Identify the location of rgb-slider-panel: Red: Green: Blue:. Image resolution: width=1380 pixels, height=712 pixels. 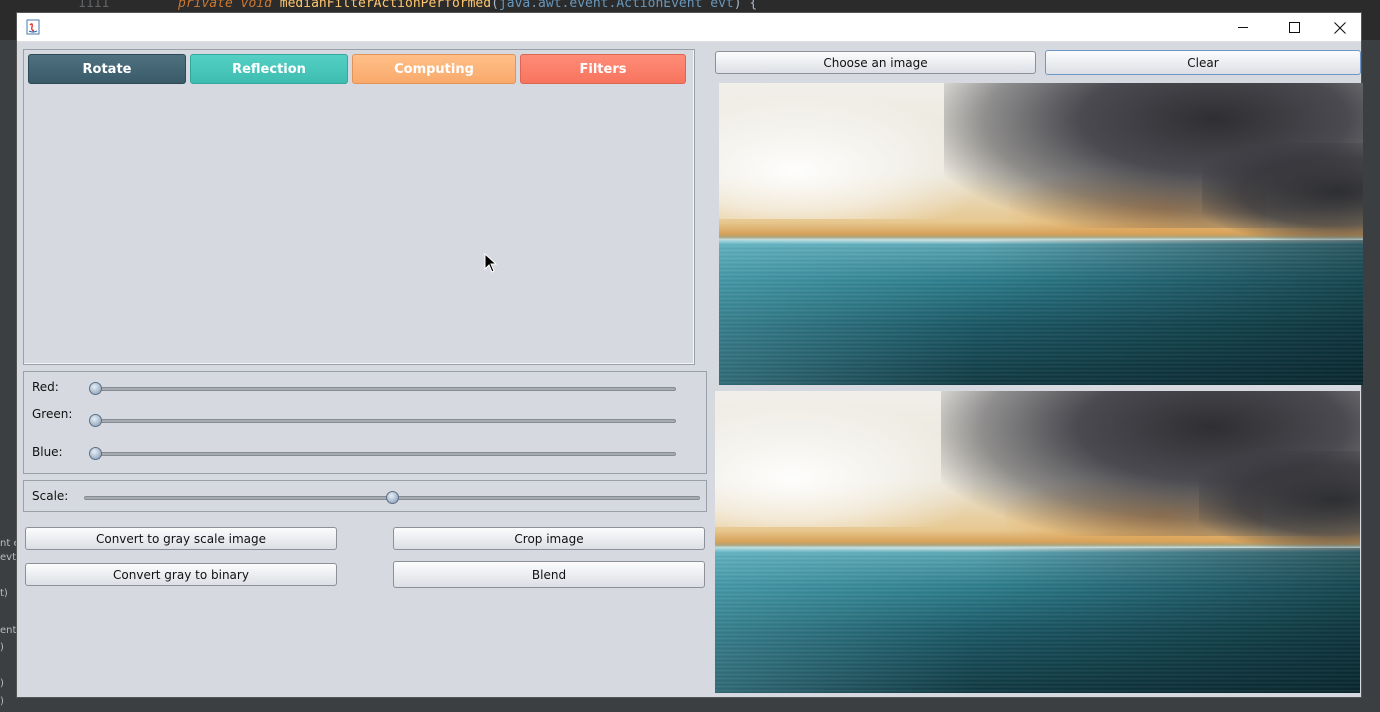
(365, 422).